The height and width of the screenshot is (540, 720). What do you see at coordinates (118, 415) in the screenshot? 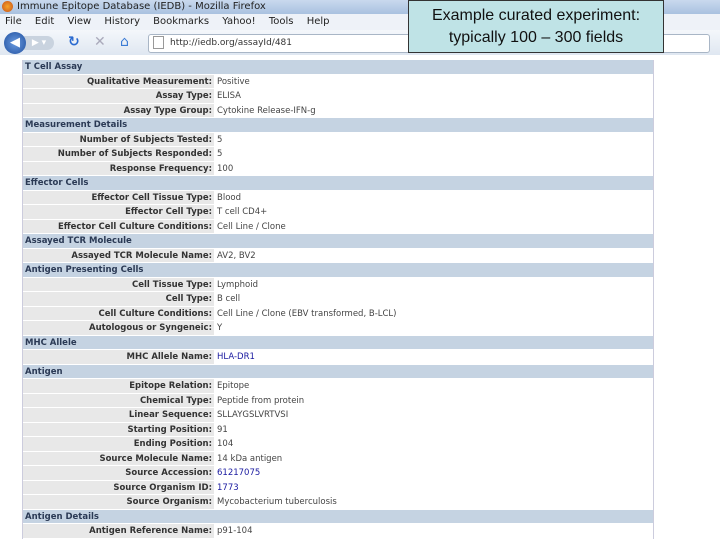
I see `field-label: Linear Sequence:` at bounding box center [118, 415].